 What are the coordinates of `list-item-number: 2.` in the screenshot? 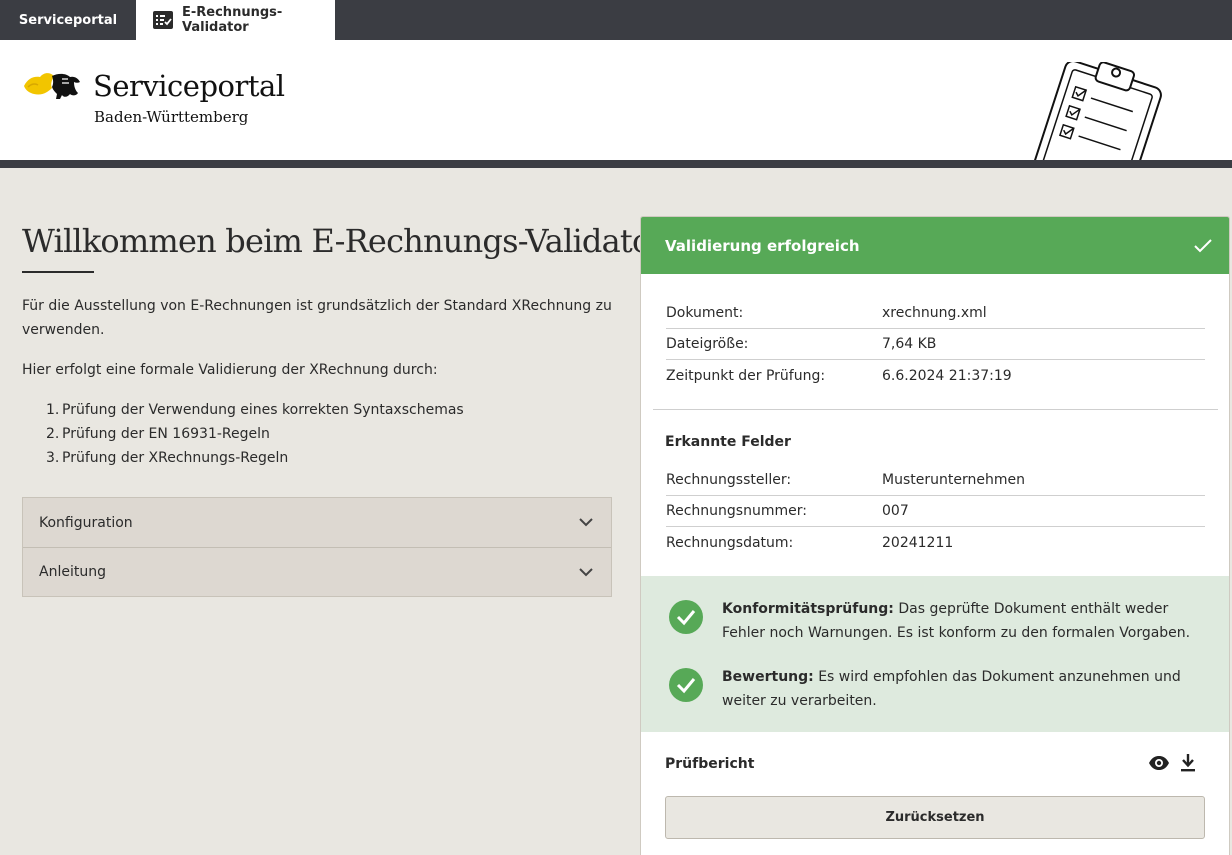 It's located at (53, 434).